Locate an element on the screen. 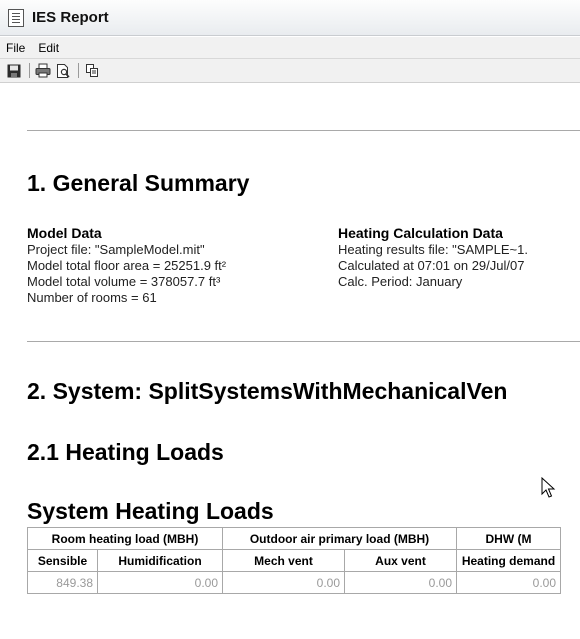 The image size is (580, 639). sub-header-heating-demand: Heating demand is located at coordinates (508, 560).